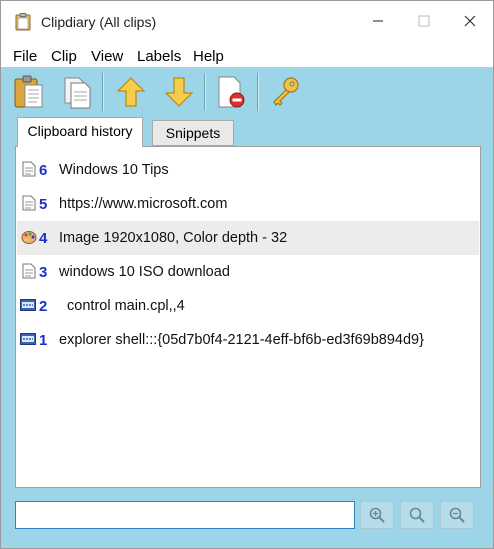 The image size is (494, 549). Describe the element at coordinates (247, 54) in the screenshot. I see `menu-bar: File Clip View Labels Help` at that location.